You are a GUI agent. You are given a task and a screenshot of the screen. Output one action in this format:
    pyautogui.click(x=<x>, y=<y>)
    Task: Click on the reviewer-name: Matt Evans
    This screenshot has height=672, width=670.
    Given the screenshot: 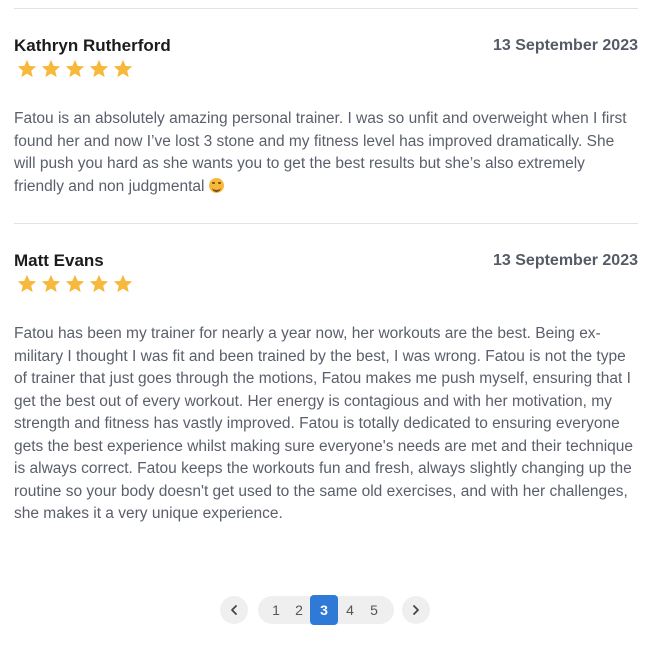 What is the action you would take?
    pyautogui.click(x=59, y=260)
    